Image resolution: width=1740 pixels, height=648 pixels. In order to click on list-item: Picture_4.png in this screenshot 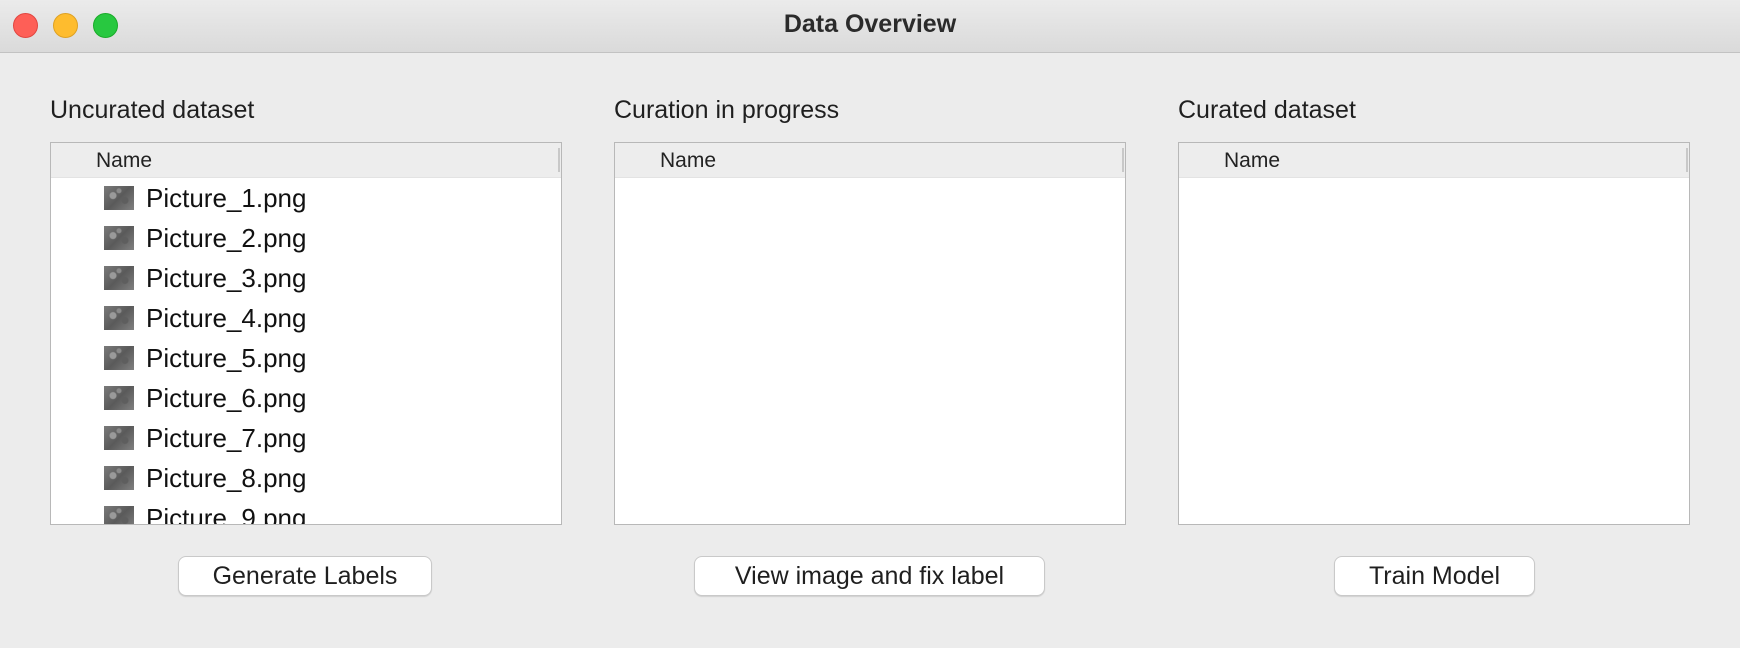, I will do `click(306, 318)`.